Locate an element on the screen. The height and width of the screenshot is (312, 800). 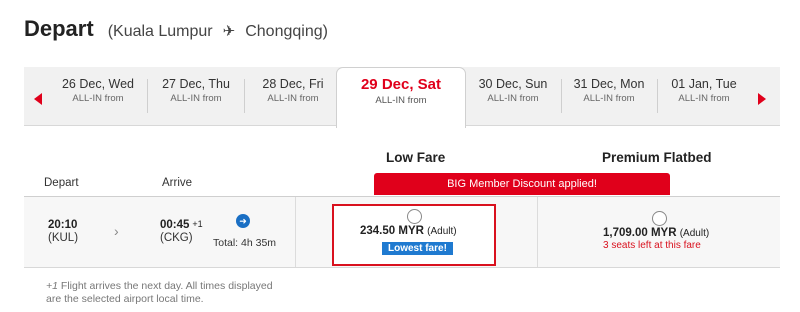
next-day-indicator: +1 is located at coordinates (197, 224).